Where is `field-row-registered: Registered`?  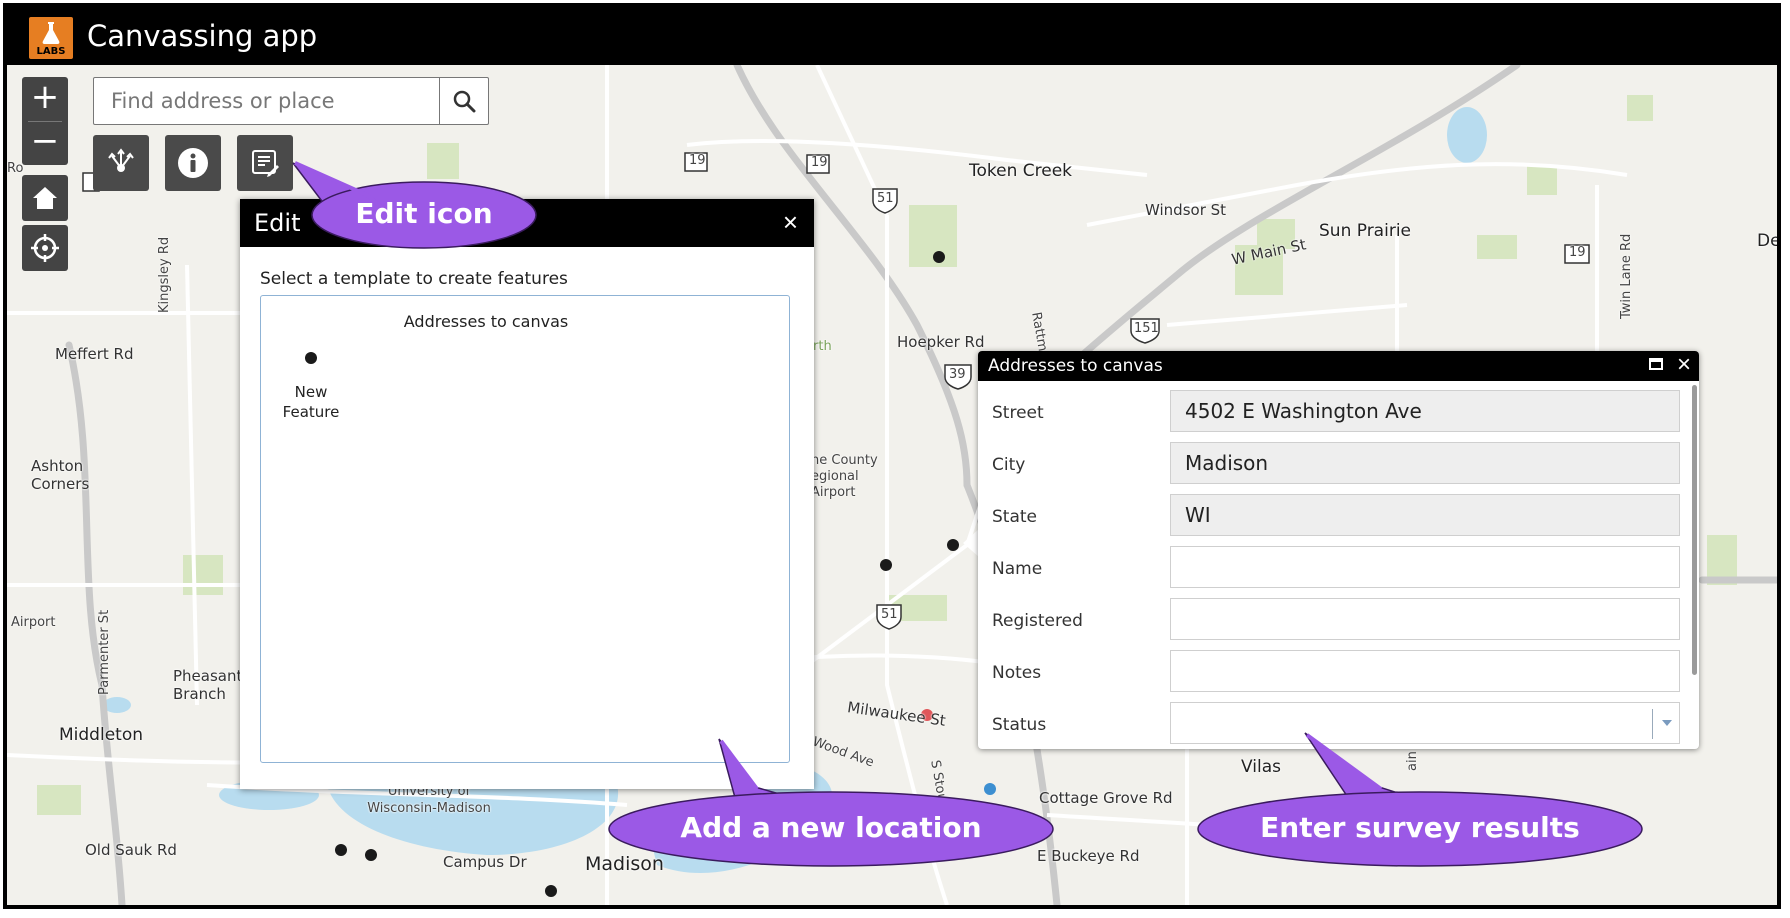 field-row-registered: Registered is located at coordinates (1333, 621).